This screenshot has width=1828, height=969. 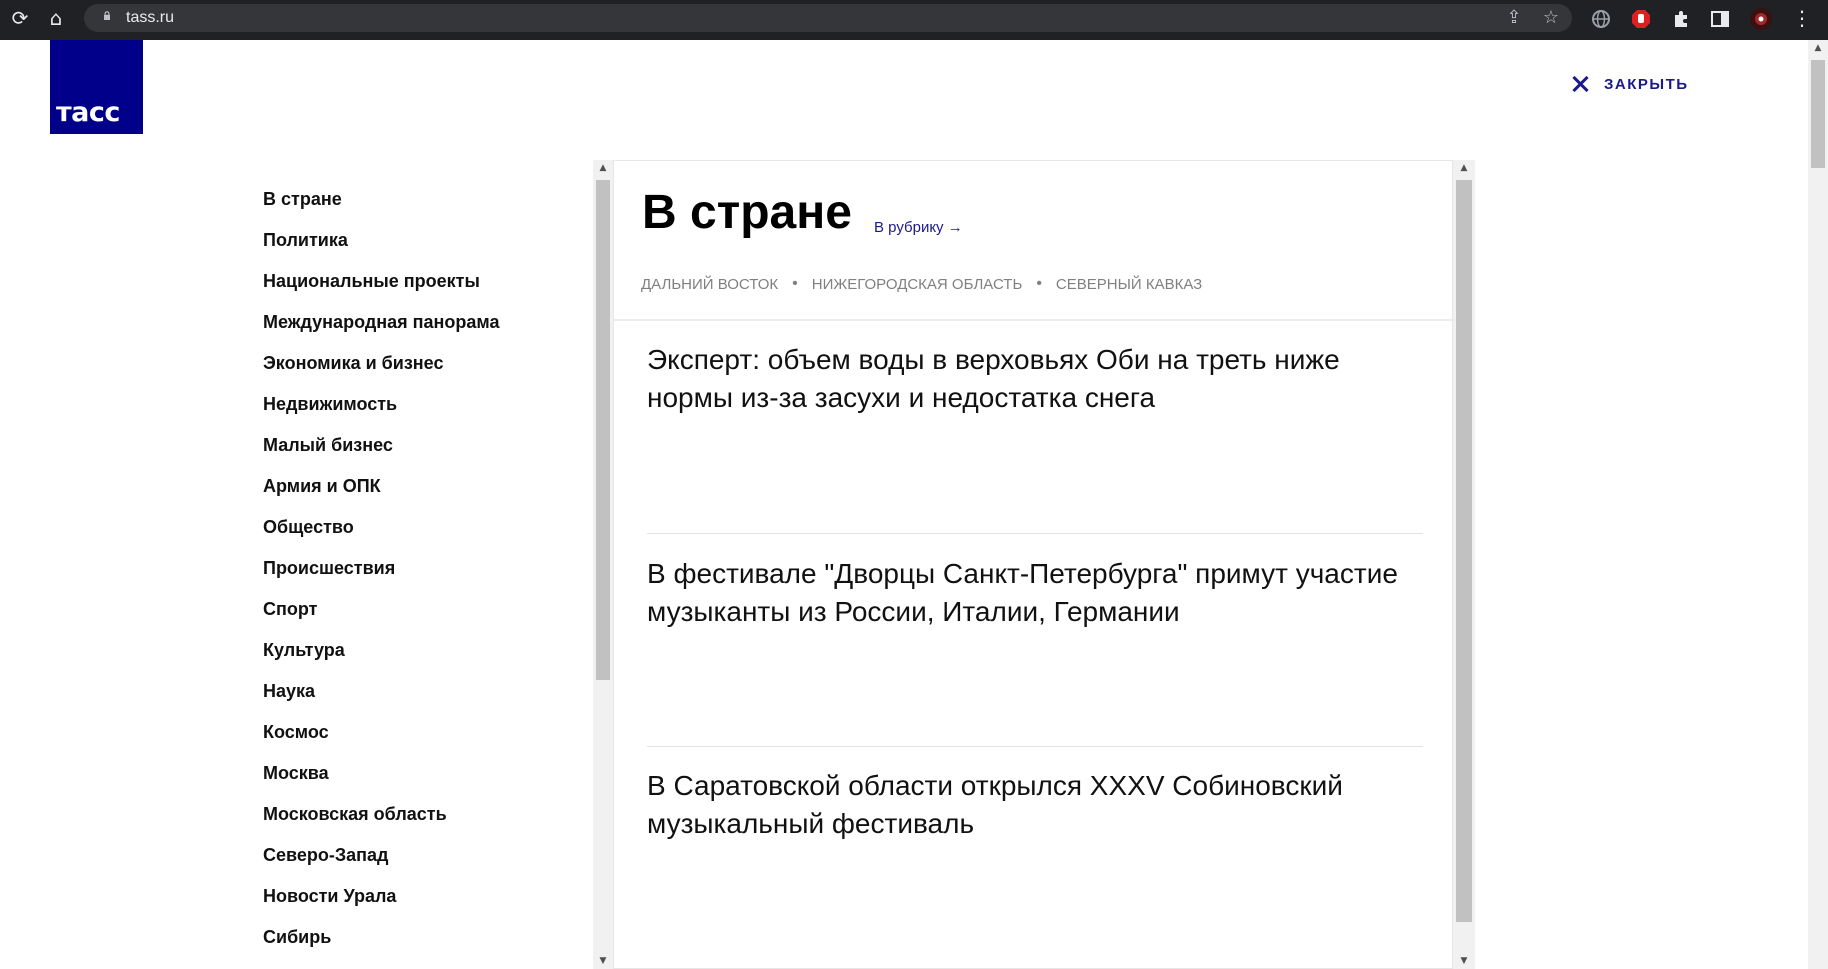 I want to click on puzzle-icon, so click(x=1681, y=19).